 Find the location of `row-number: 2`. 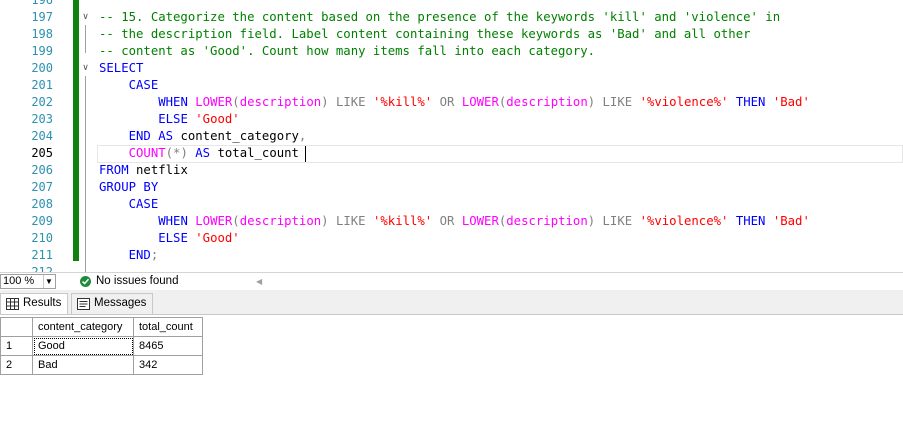

row-number: 2 is located at coordinates (16, 365).